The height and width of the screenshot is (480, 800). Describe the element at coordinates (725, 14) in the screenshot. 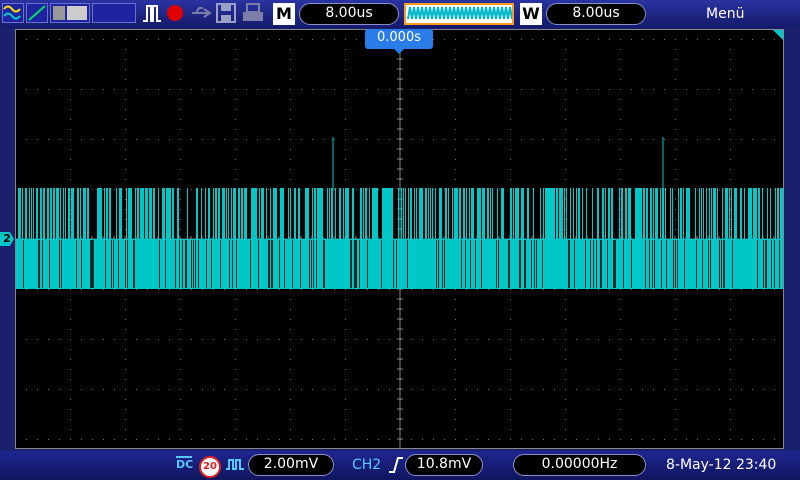

I see `menu-button: Menü` at that location.